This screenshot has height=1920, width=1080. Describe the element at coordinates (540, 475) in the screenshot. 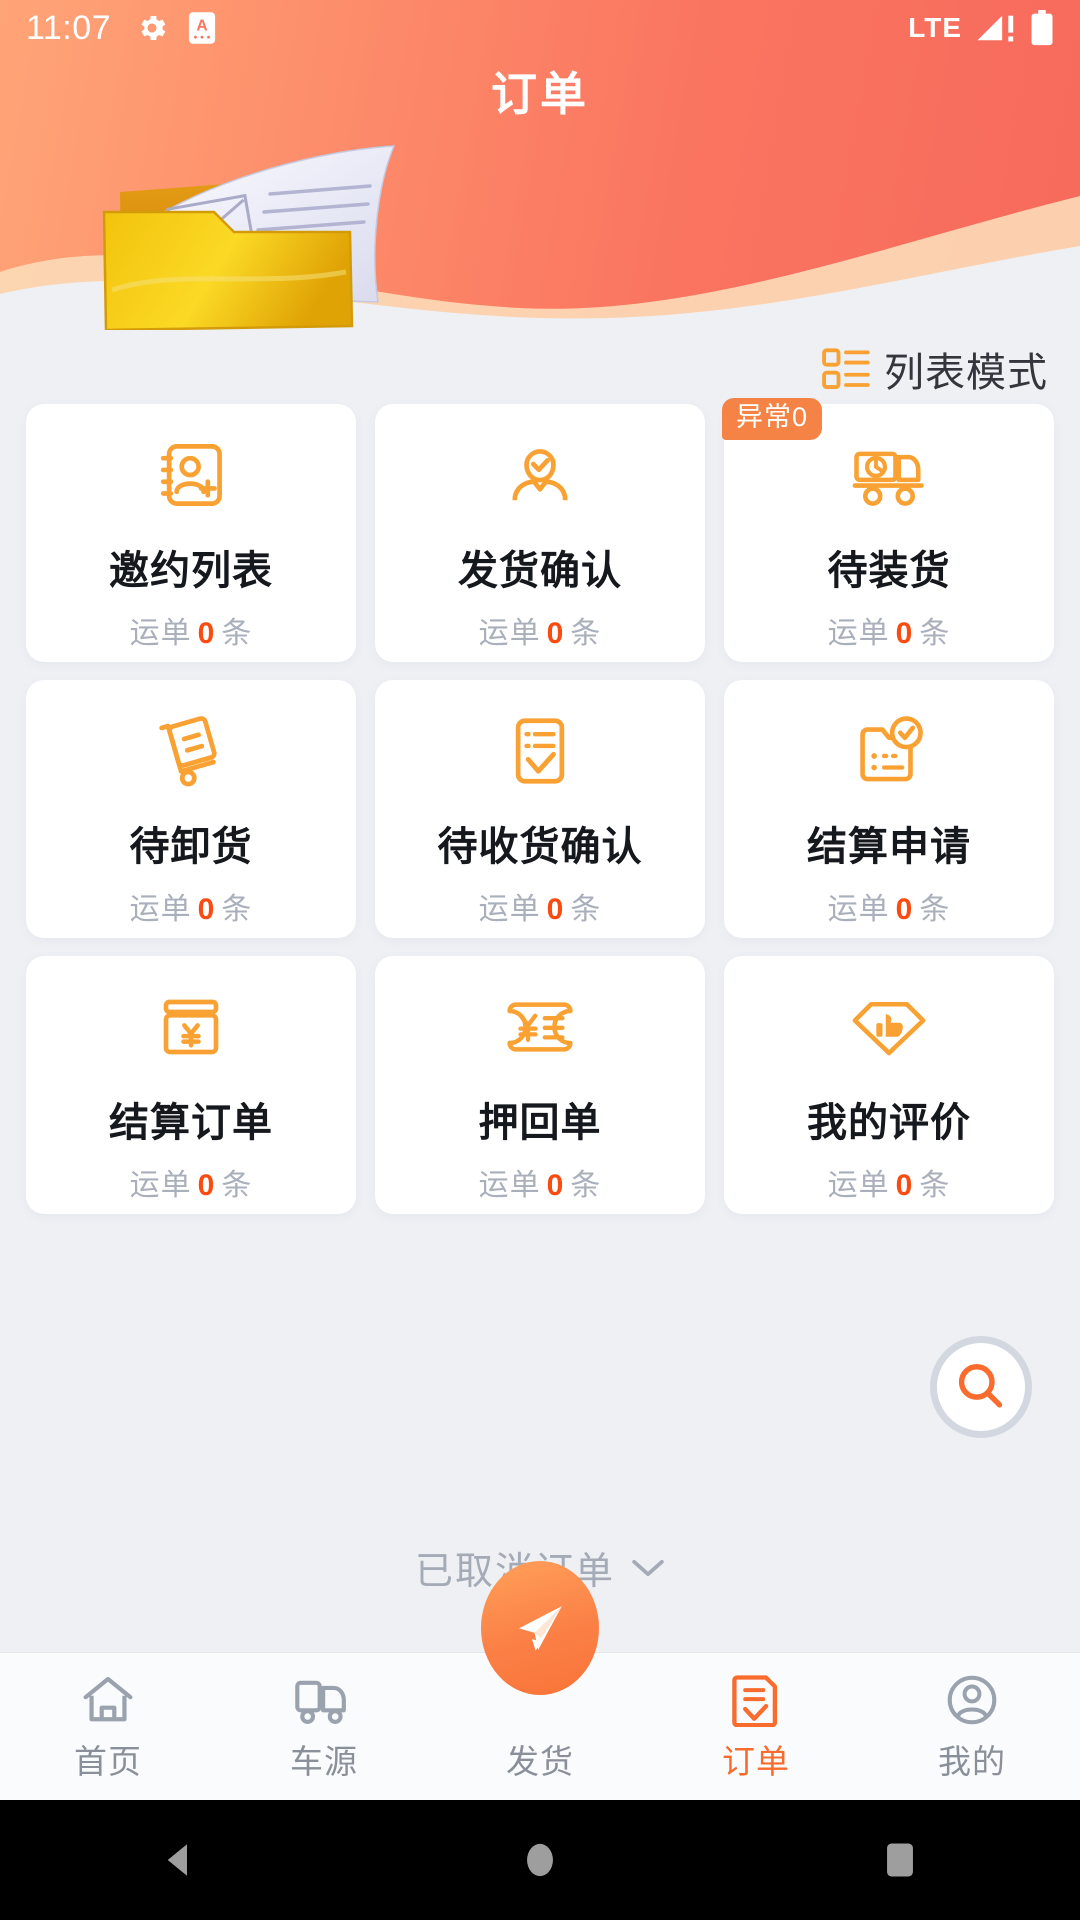

I see `person-check-icon` at that location.